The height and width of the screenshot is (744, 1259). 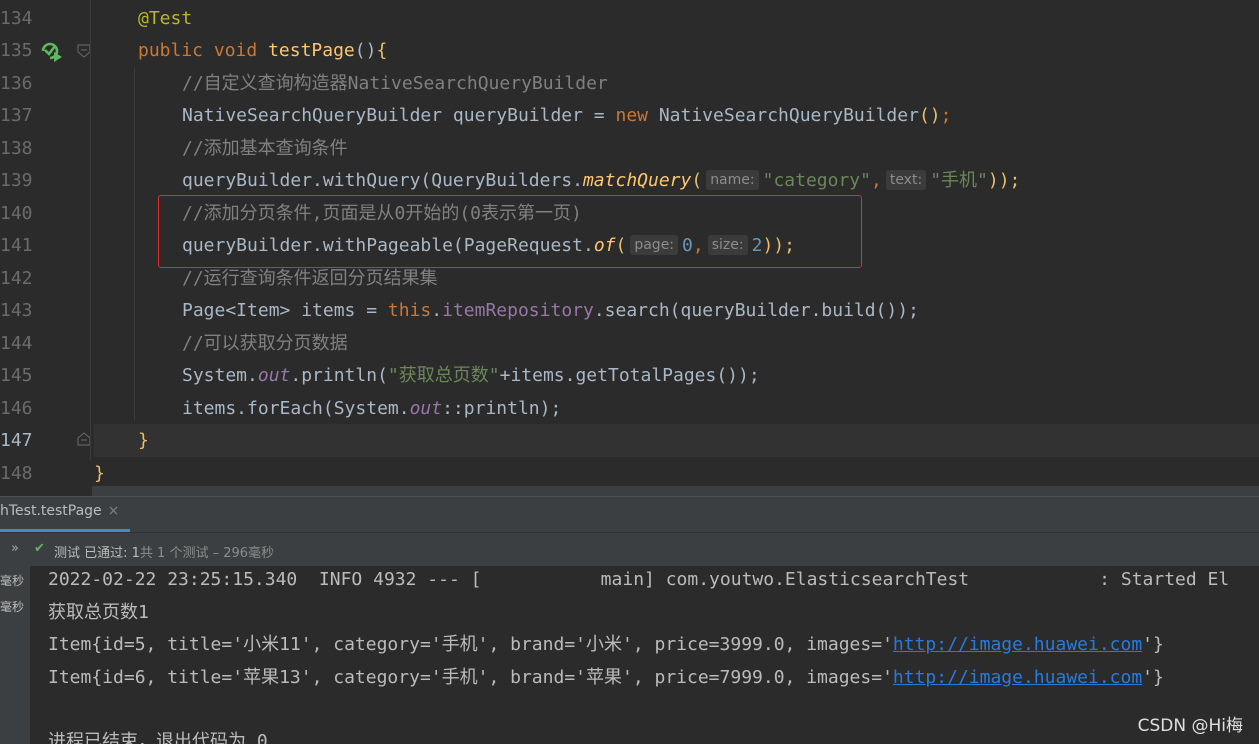 What do you see at coordinates (1190, 726) in the screenshot?
I see `watermark: CSDN @Hi梅` at bounding box center [1190, 726].